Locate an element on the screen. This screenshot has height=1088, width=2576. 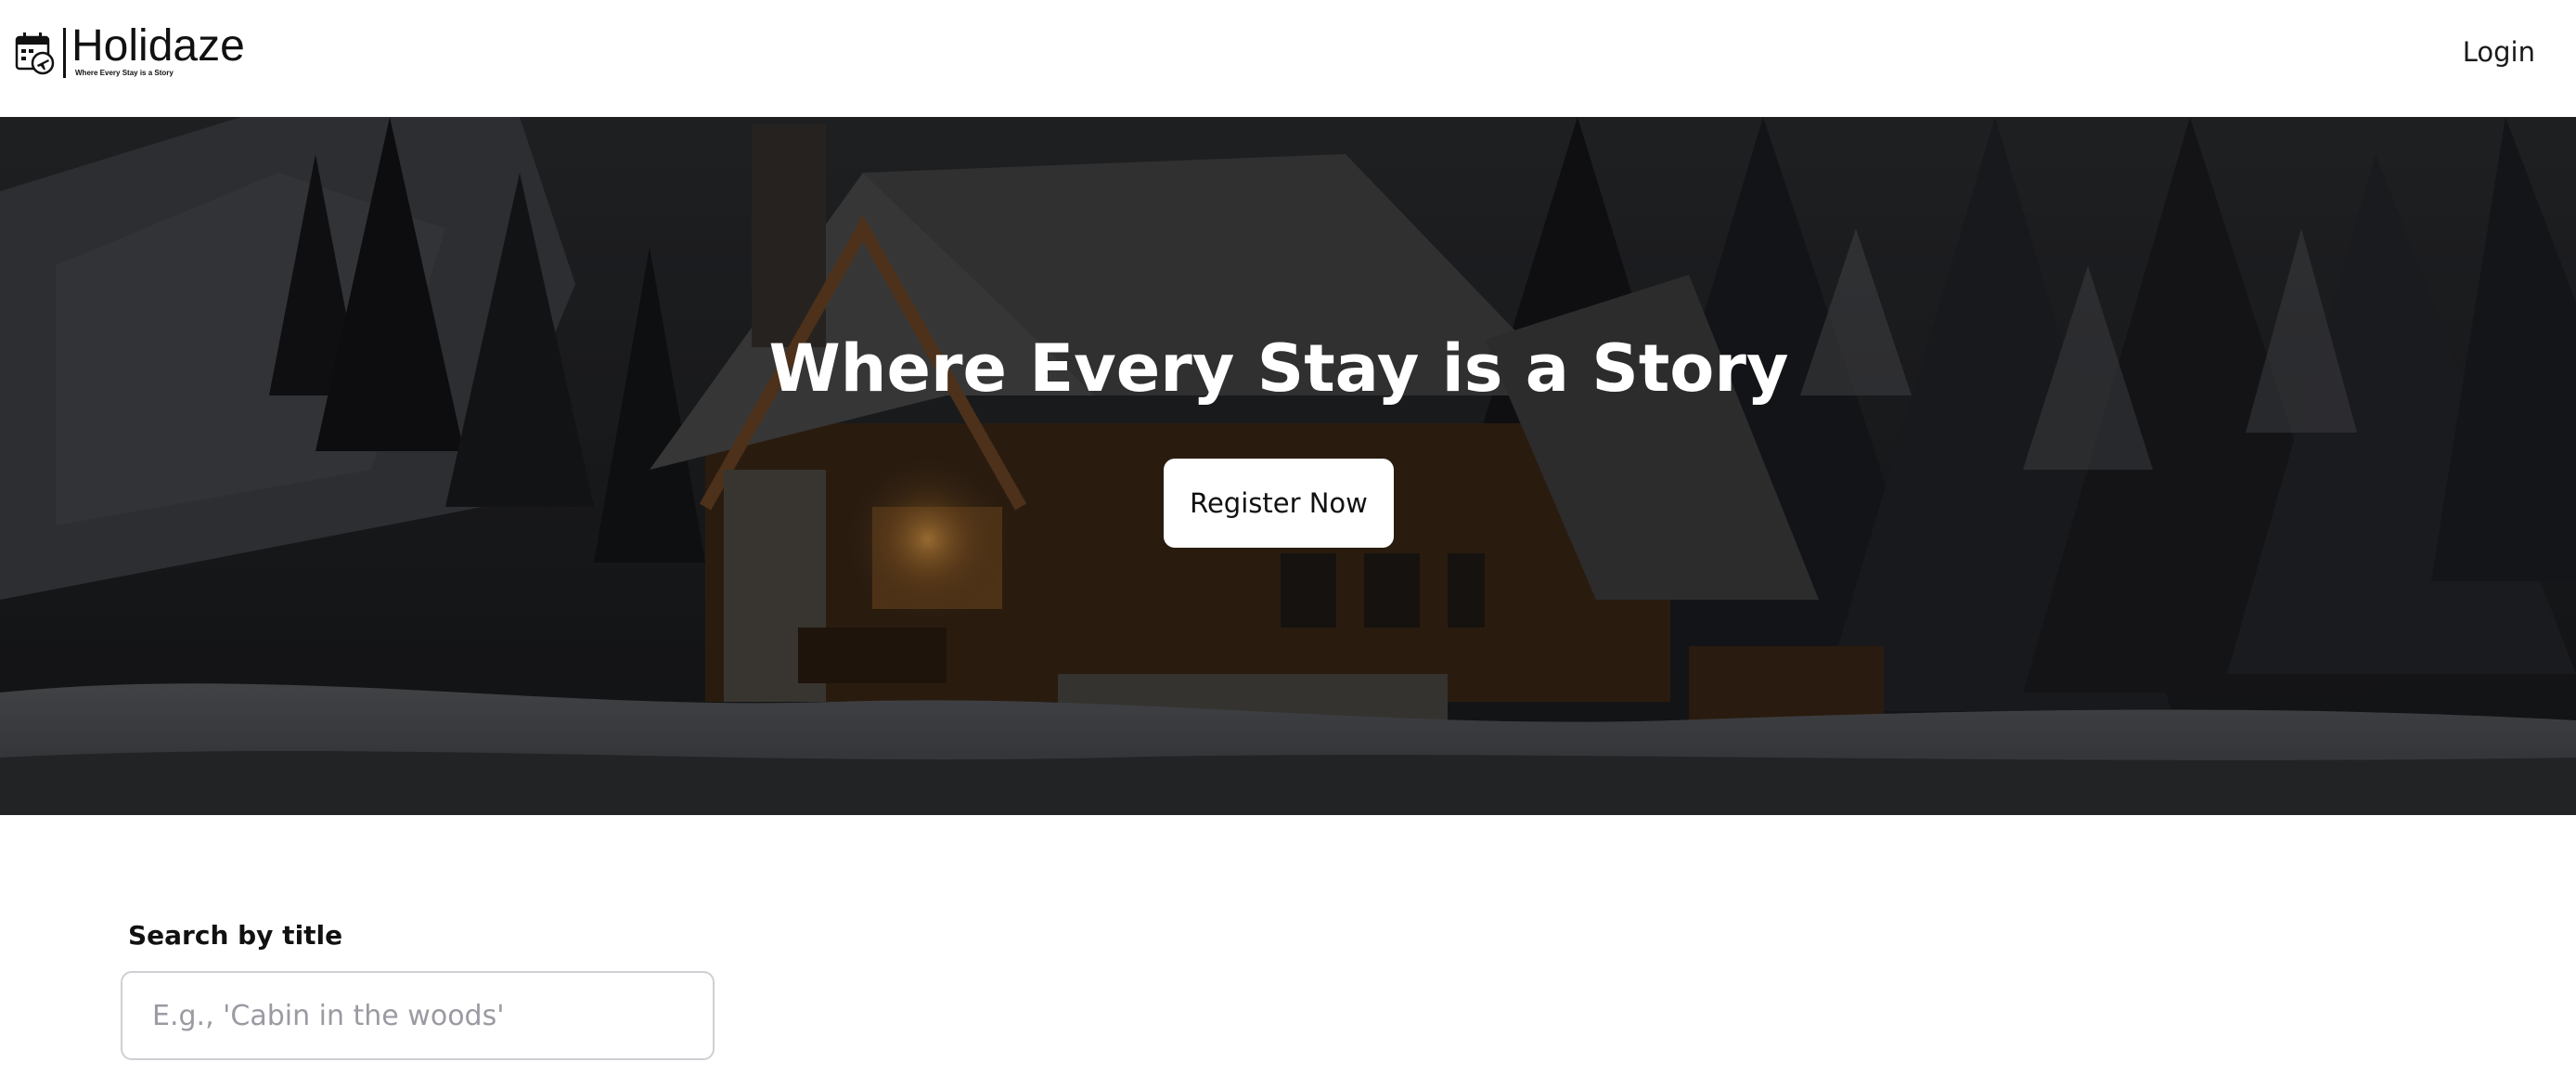
logo-text: Holidaze Where Every Stay is a Story is located at coordinates (164, 51).